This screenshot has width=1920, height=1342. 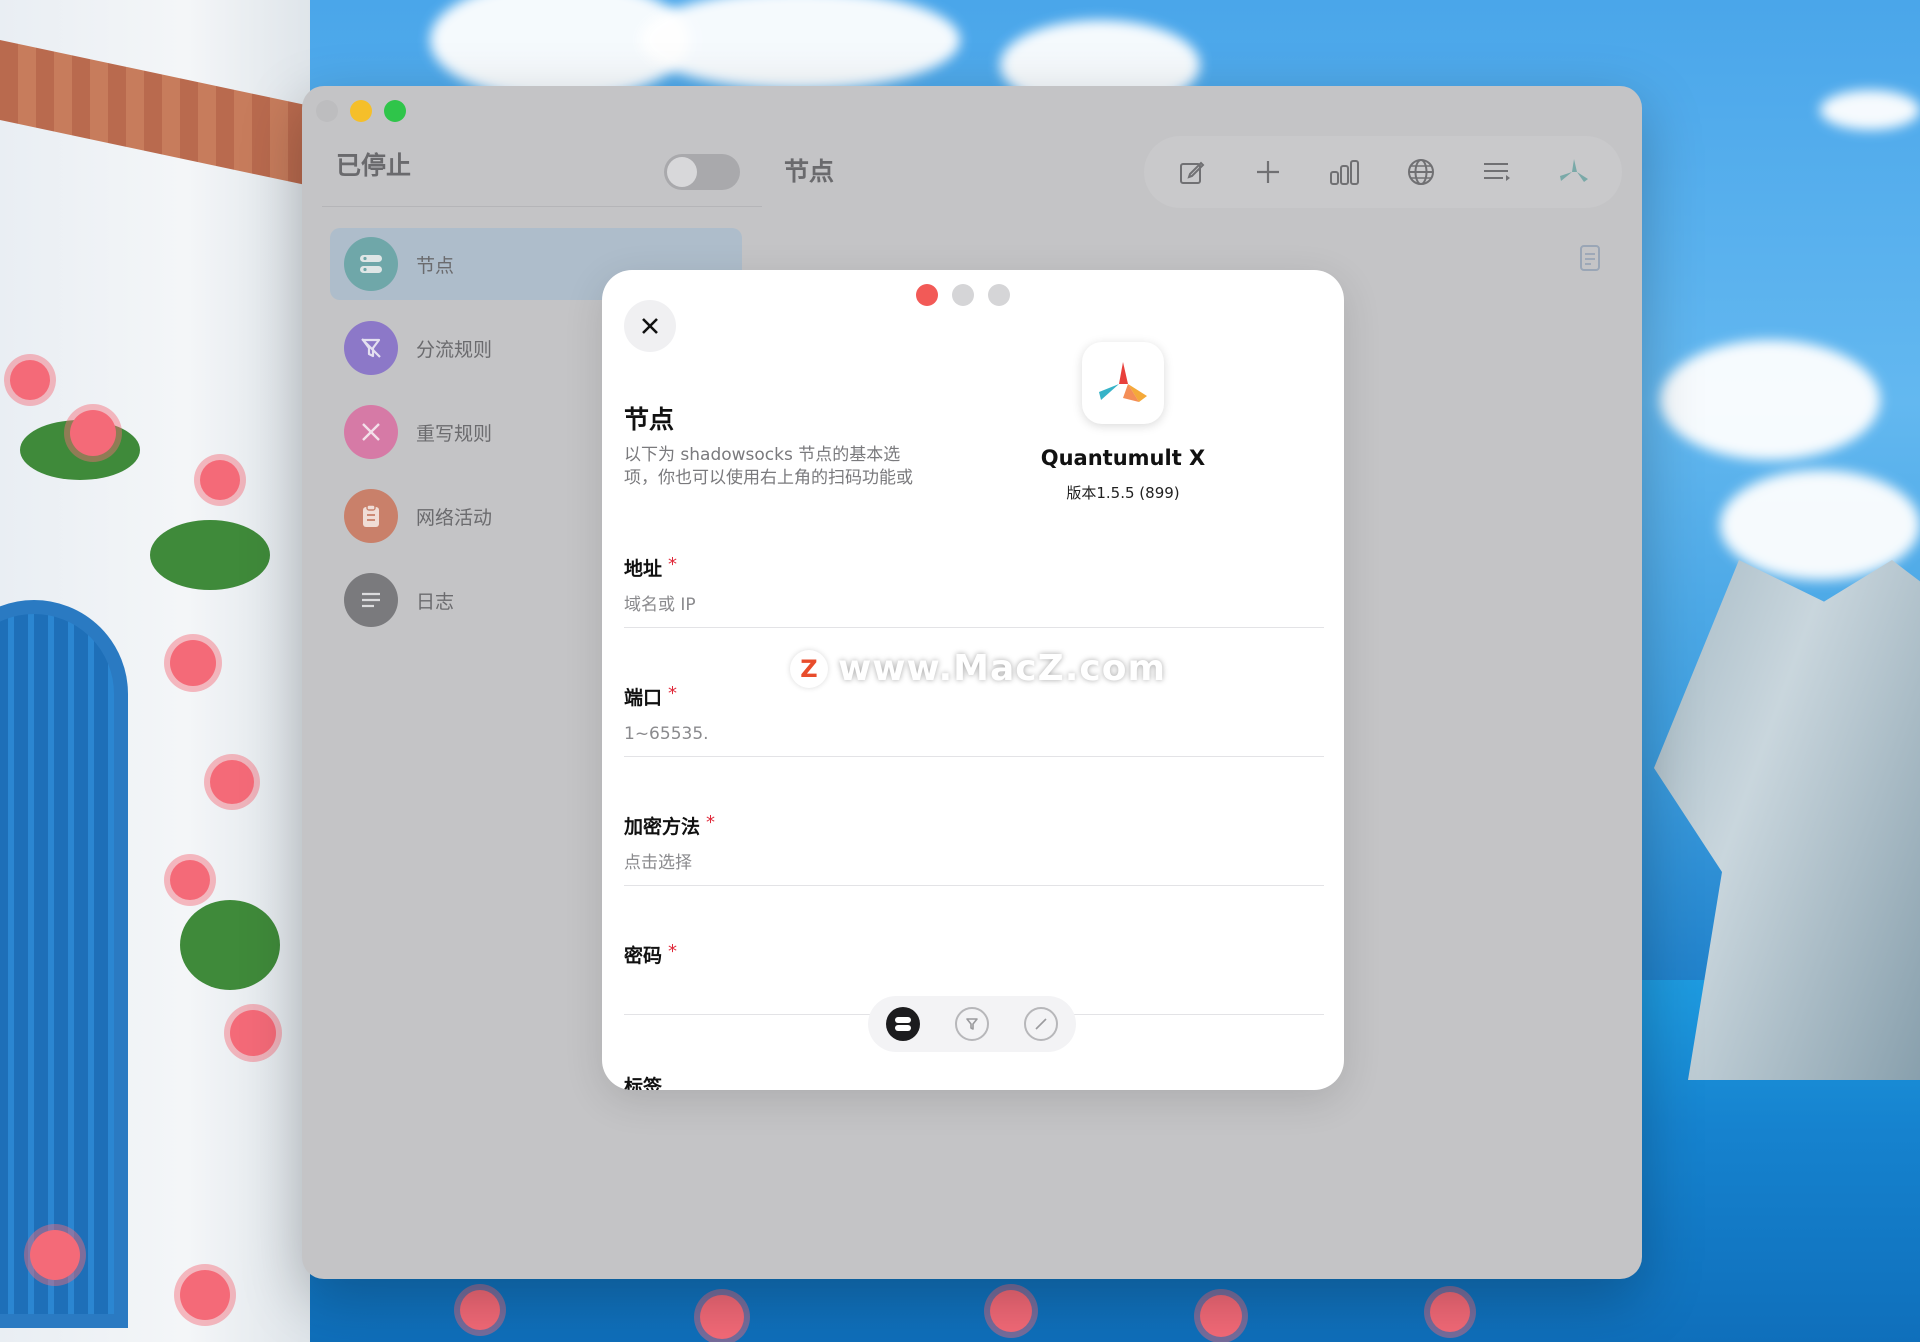 What do you see at coordinates (643, 1083) in the screenshot?
I see `field-label: 标签` at bounding box center [643, 1083].